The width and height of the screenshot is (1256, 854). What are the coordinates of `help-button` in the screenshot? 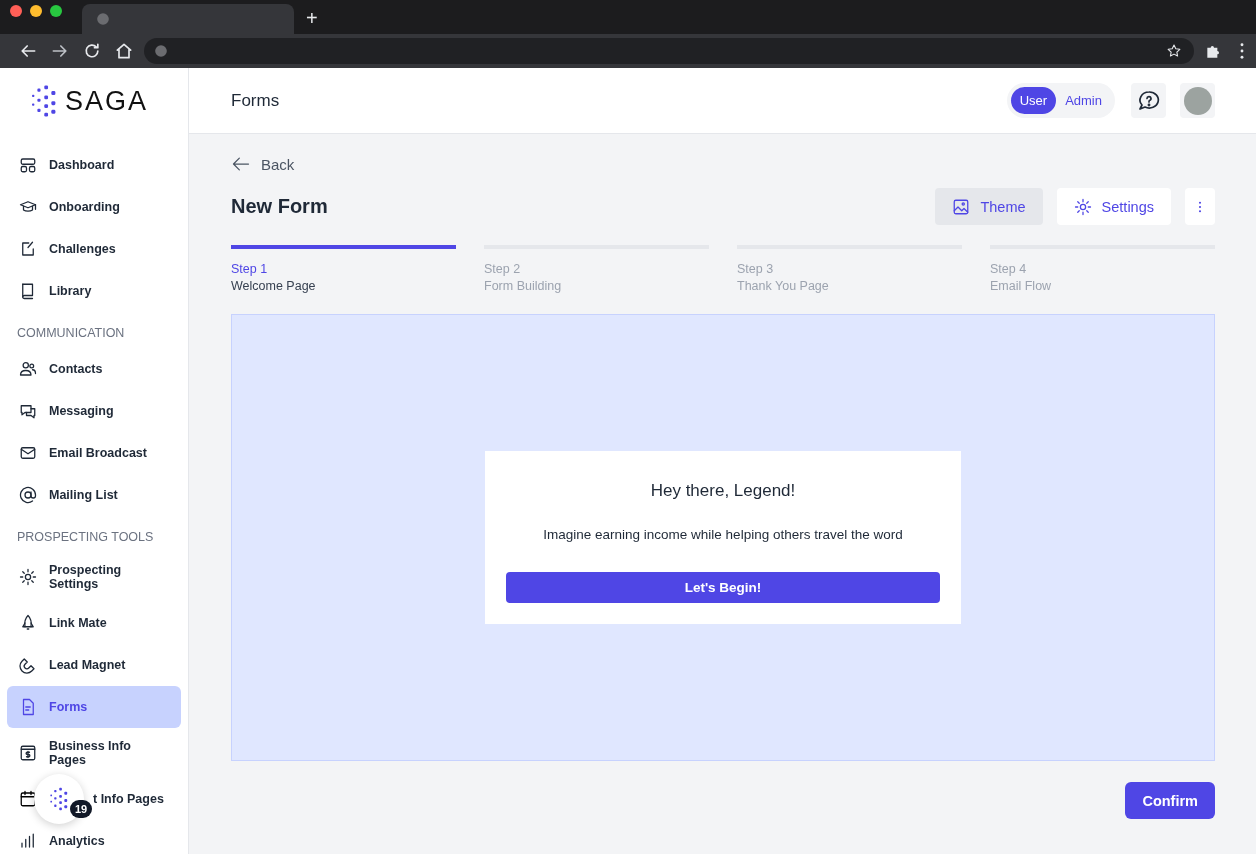 It's located at (1148, 100).